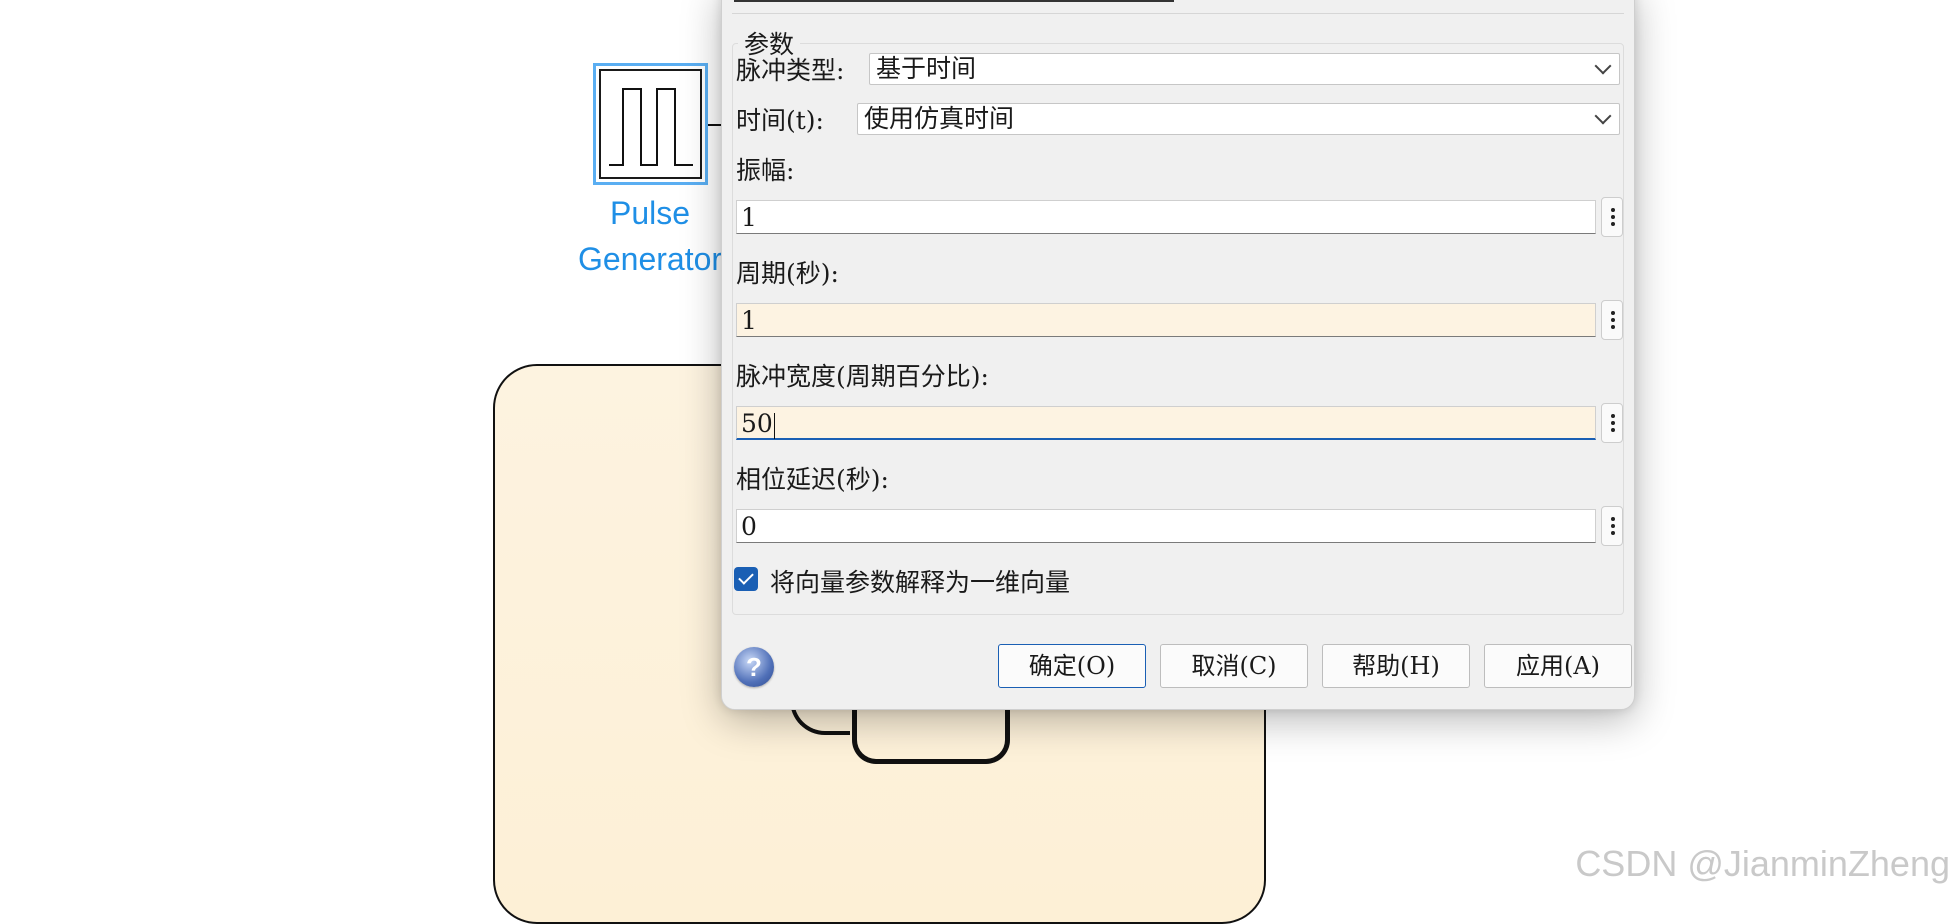 This screenshot has width=1954, height=924. Describe the element at coordinates (774, 425) in the screenshot. I see `text-caret` at that location.